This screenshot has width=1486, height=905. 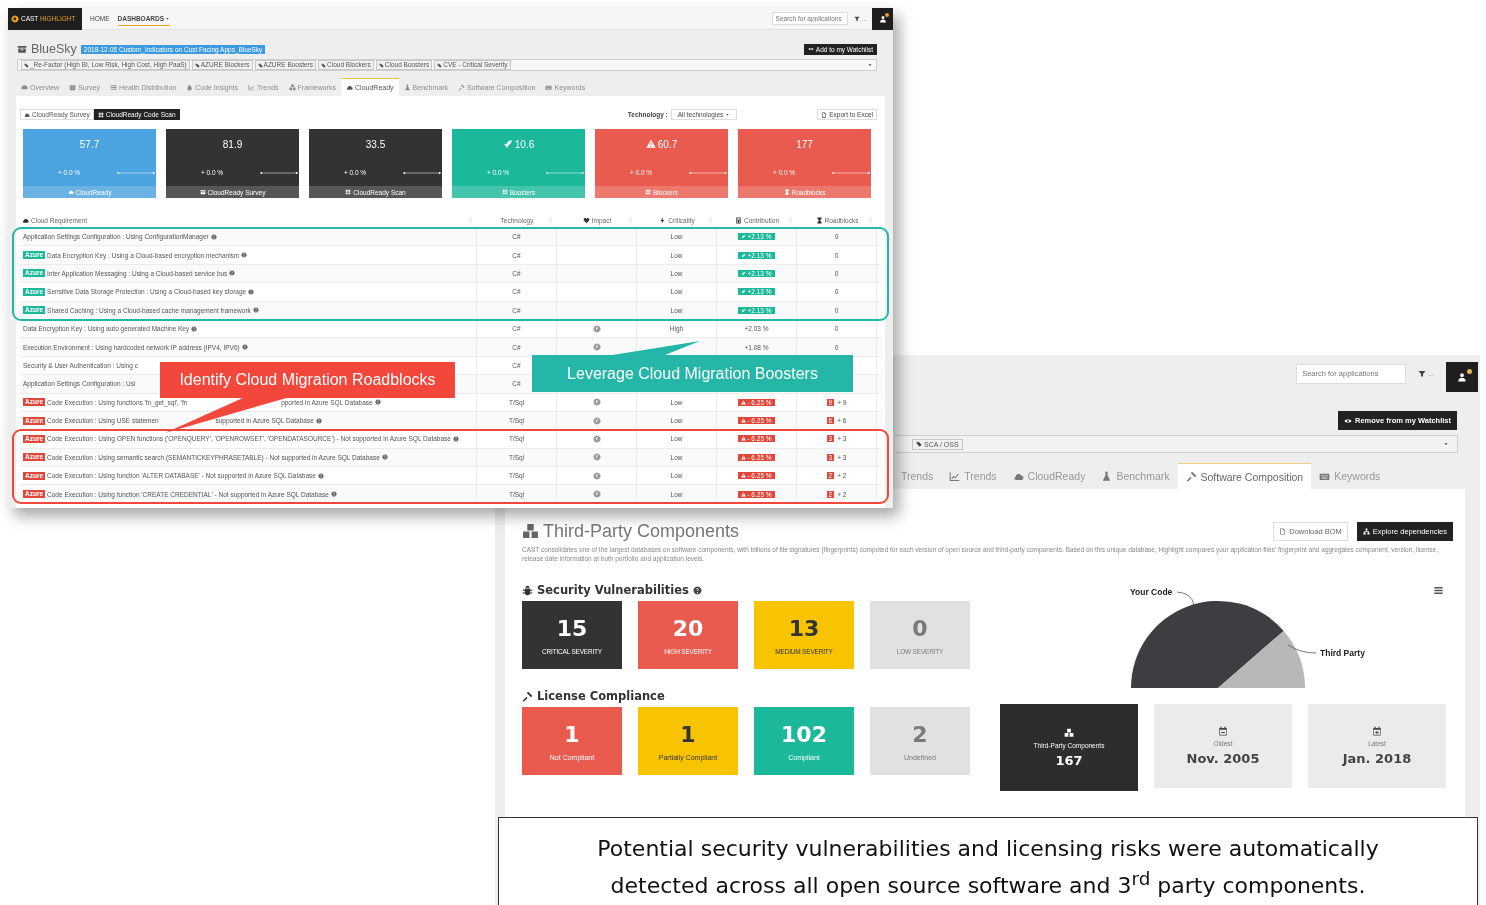 I want to click on user-icon, so click(x=882, y=18).